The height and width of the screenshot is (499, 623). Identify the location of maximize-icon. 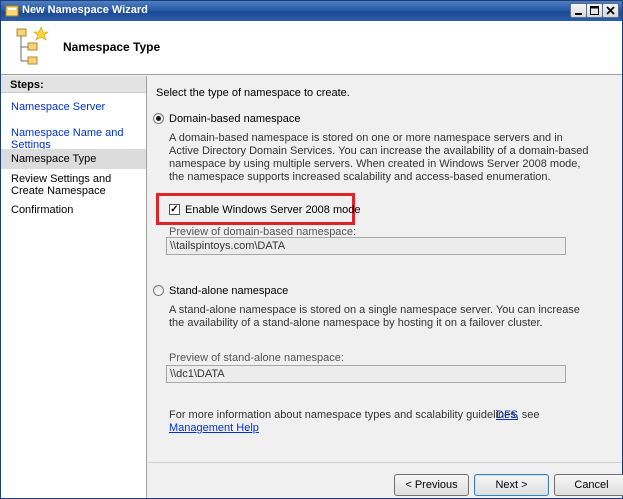
(594, 10).